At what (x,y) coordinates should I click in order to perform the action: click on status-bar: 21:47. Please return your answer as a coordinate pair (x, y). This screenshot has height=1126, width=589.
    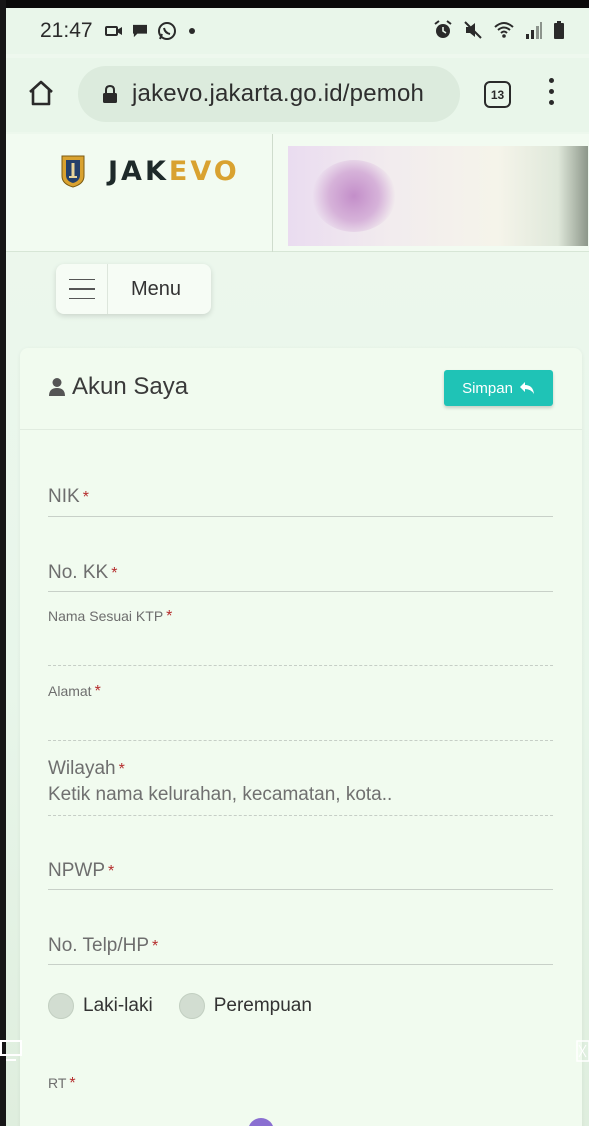
    Looking at the image, I should click on (297, 31).